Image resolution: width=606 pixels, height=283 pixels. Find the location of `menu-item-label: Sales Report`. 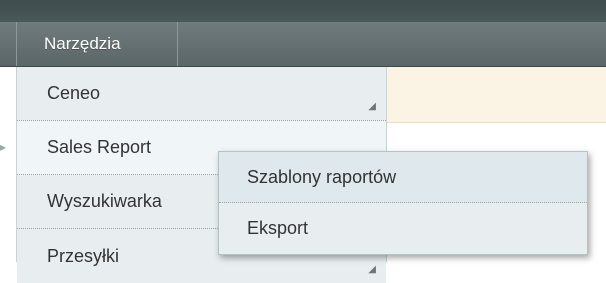

menu-item-label: Sales Report is located at coordinates (99, 147).